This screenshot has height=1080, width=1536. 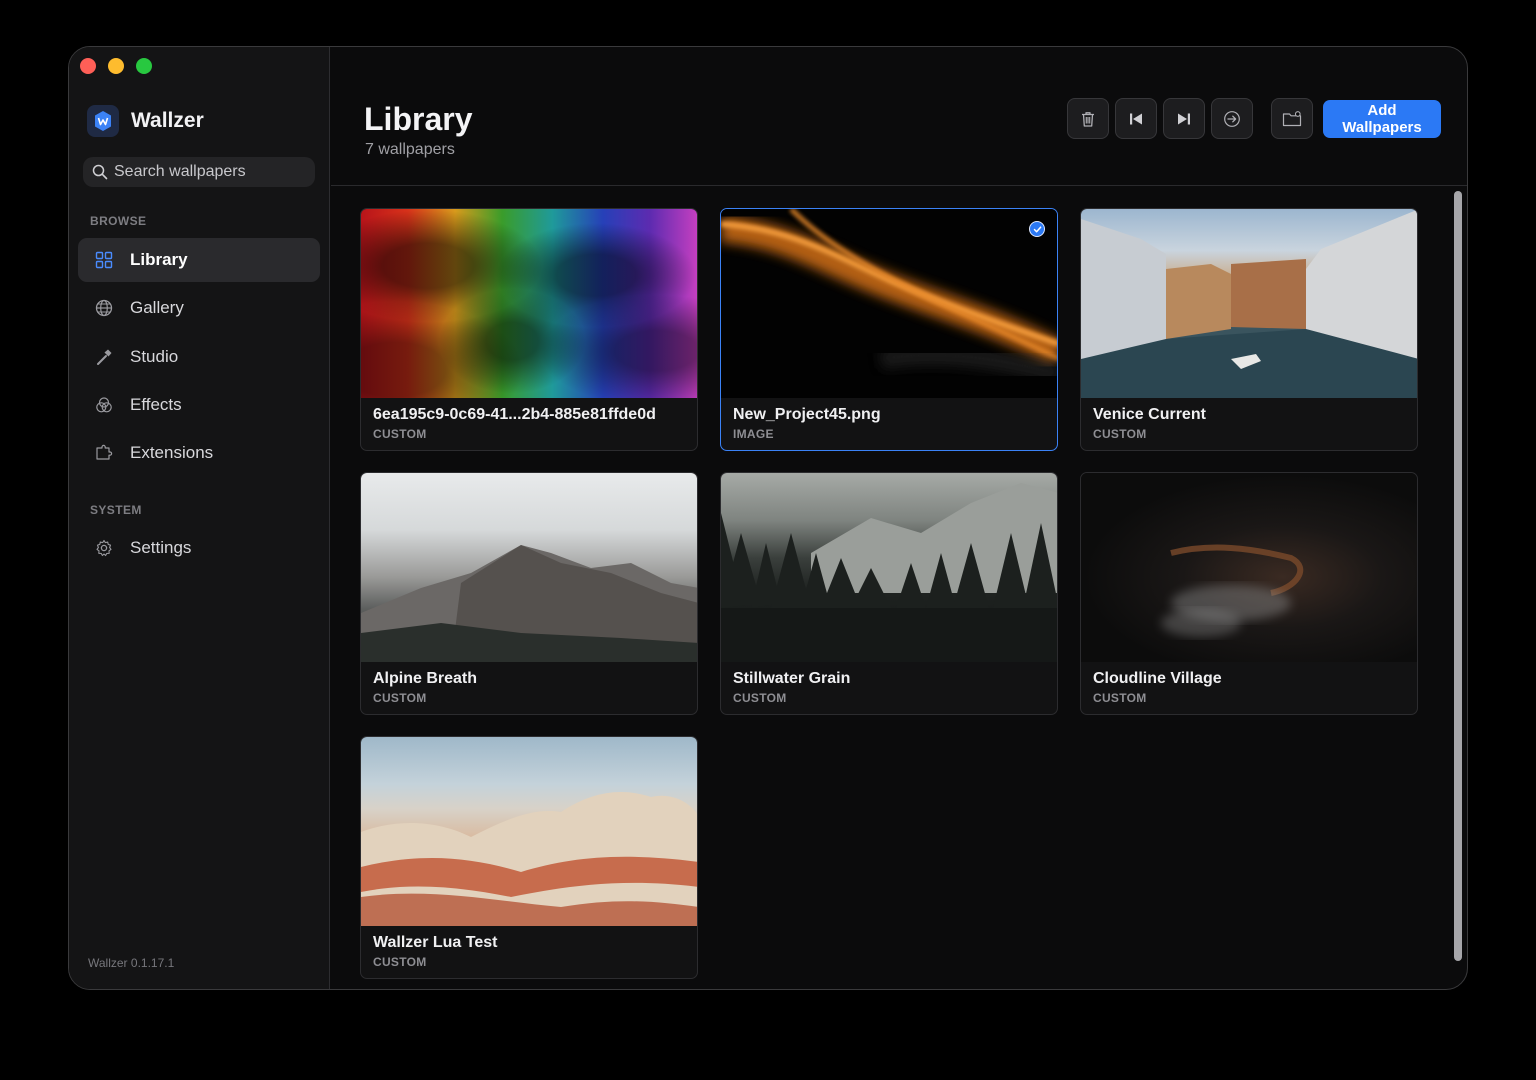 I want to click on skip-forward-icon, so click(x=1184, y=118).